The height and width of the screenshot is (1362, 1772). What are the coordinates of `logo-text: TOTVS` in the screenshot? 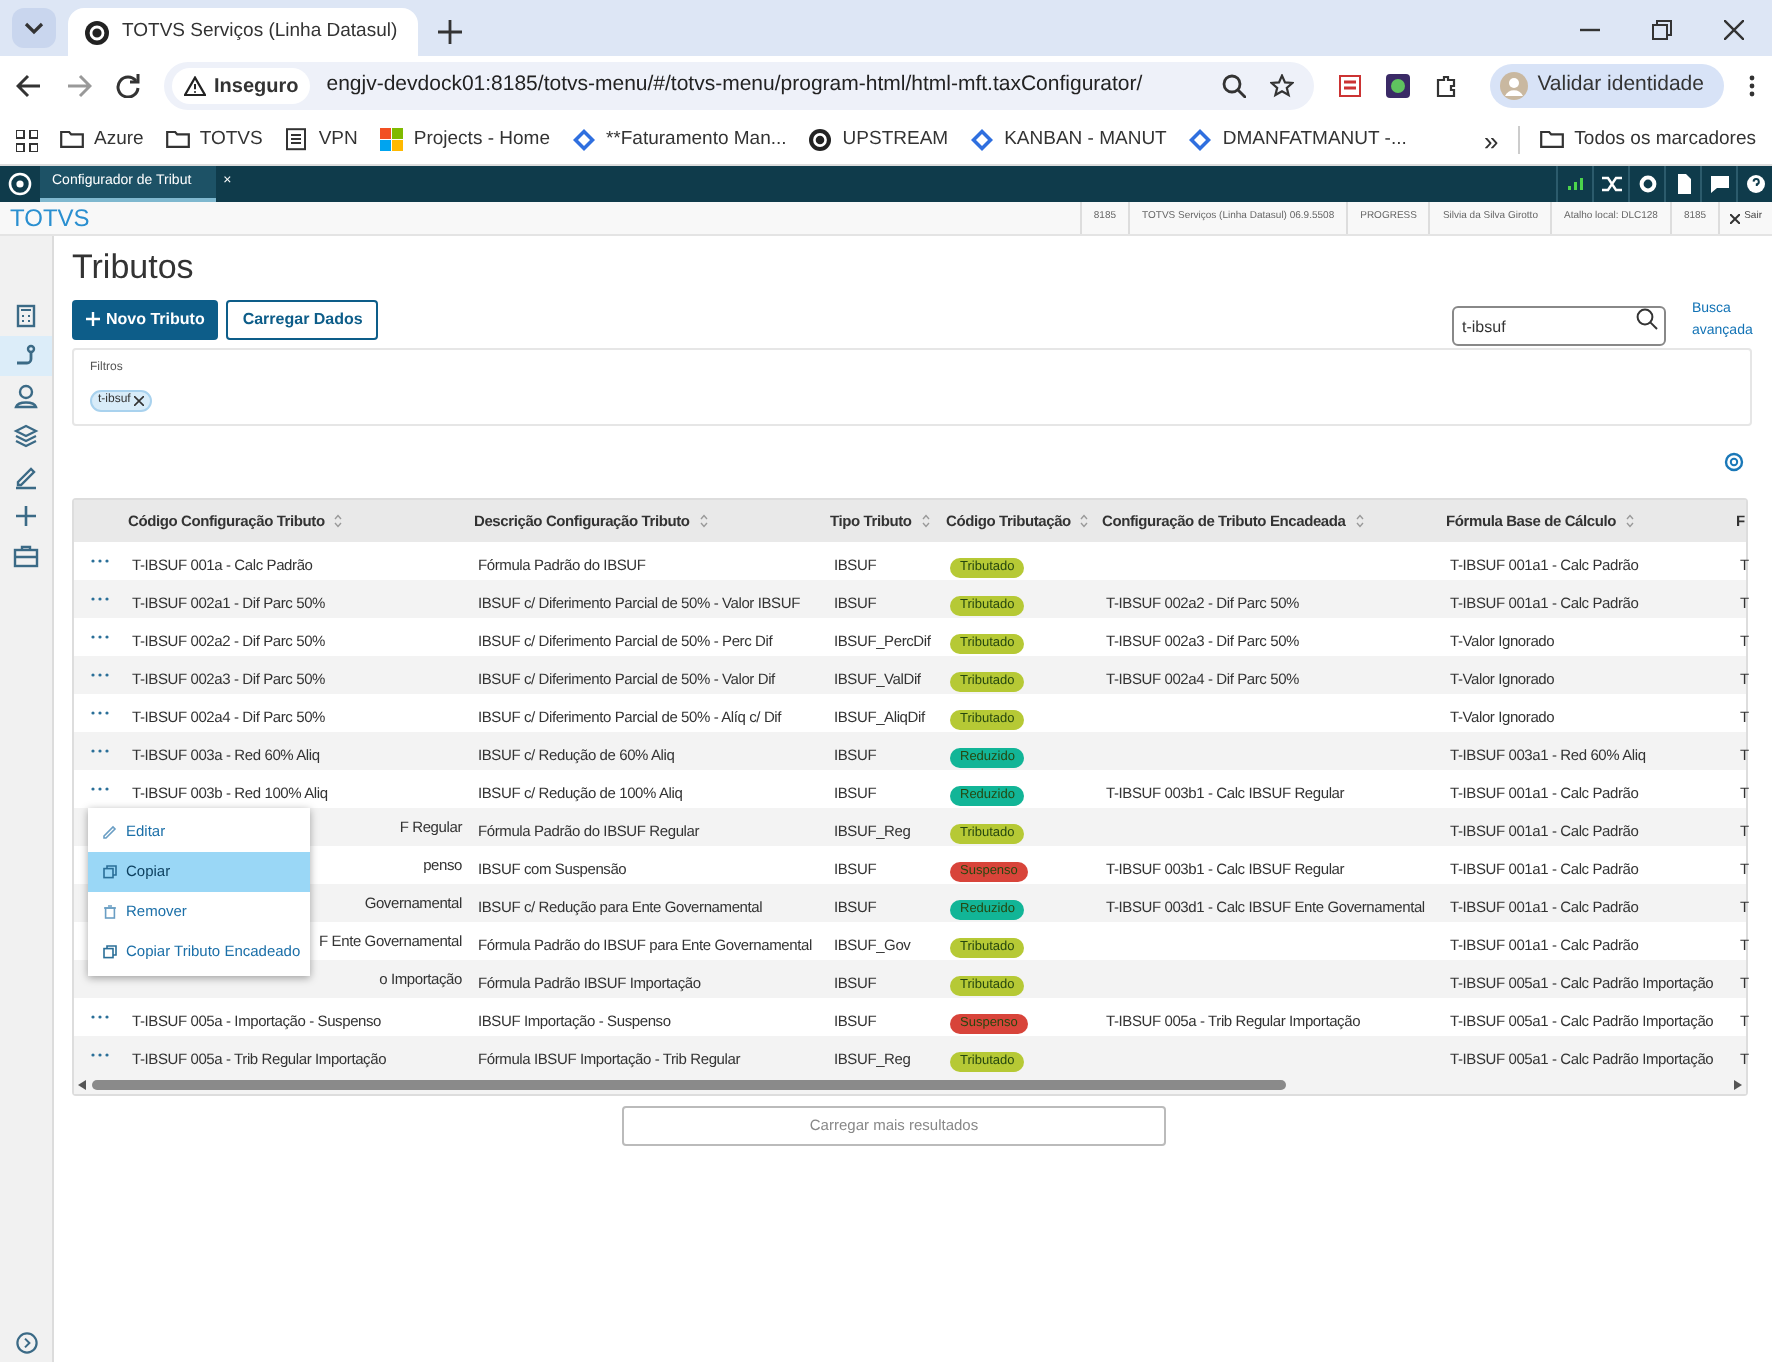 It's located at (50, 219).